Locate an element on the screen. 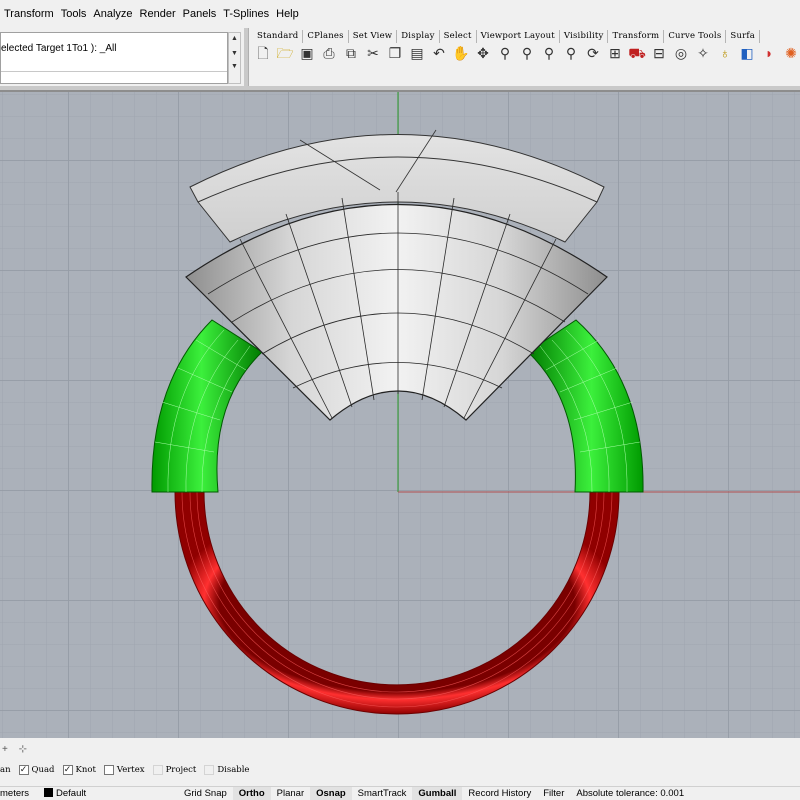 The image size is (800, 800). save-icon: ▣ is located at coordinates (307, 53).